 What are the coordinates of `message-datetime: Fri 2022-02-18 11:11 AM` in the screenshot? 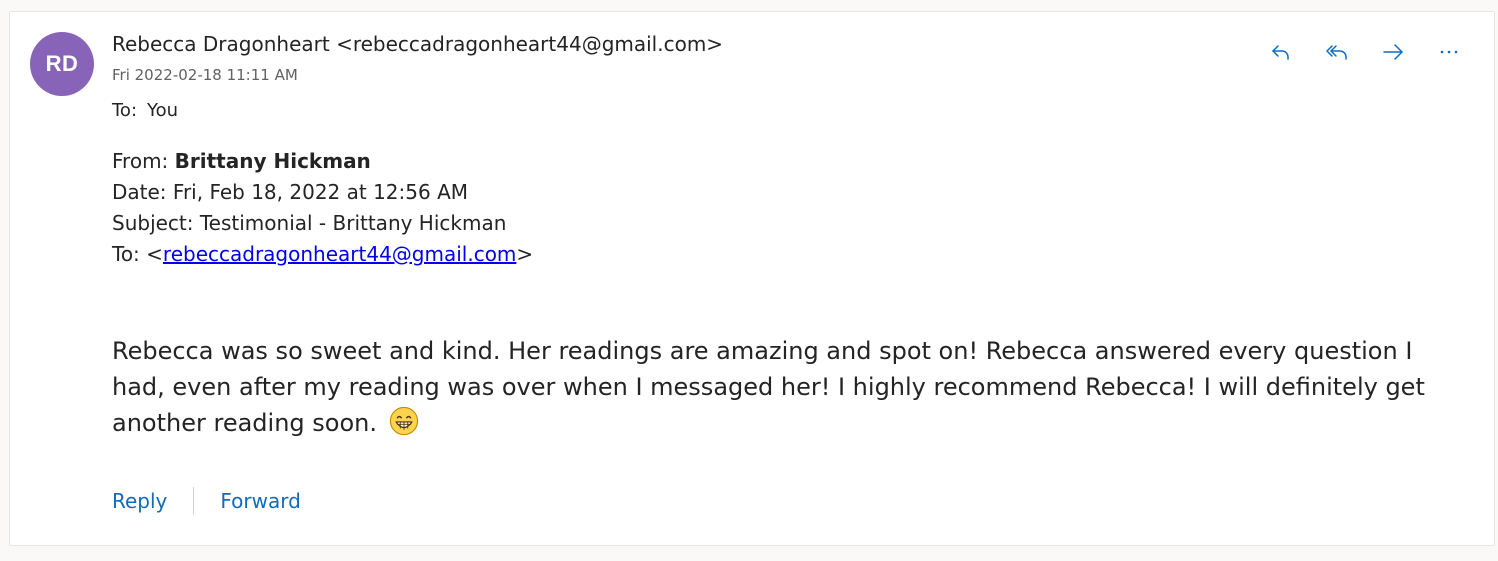 It's located at (205, 75).